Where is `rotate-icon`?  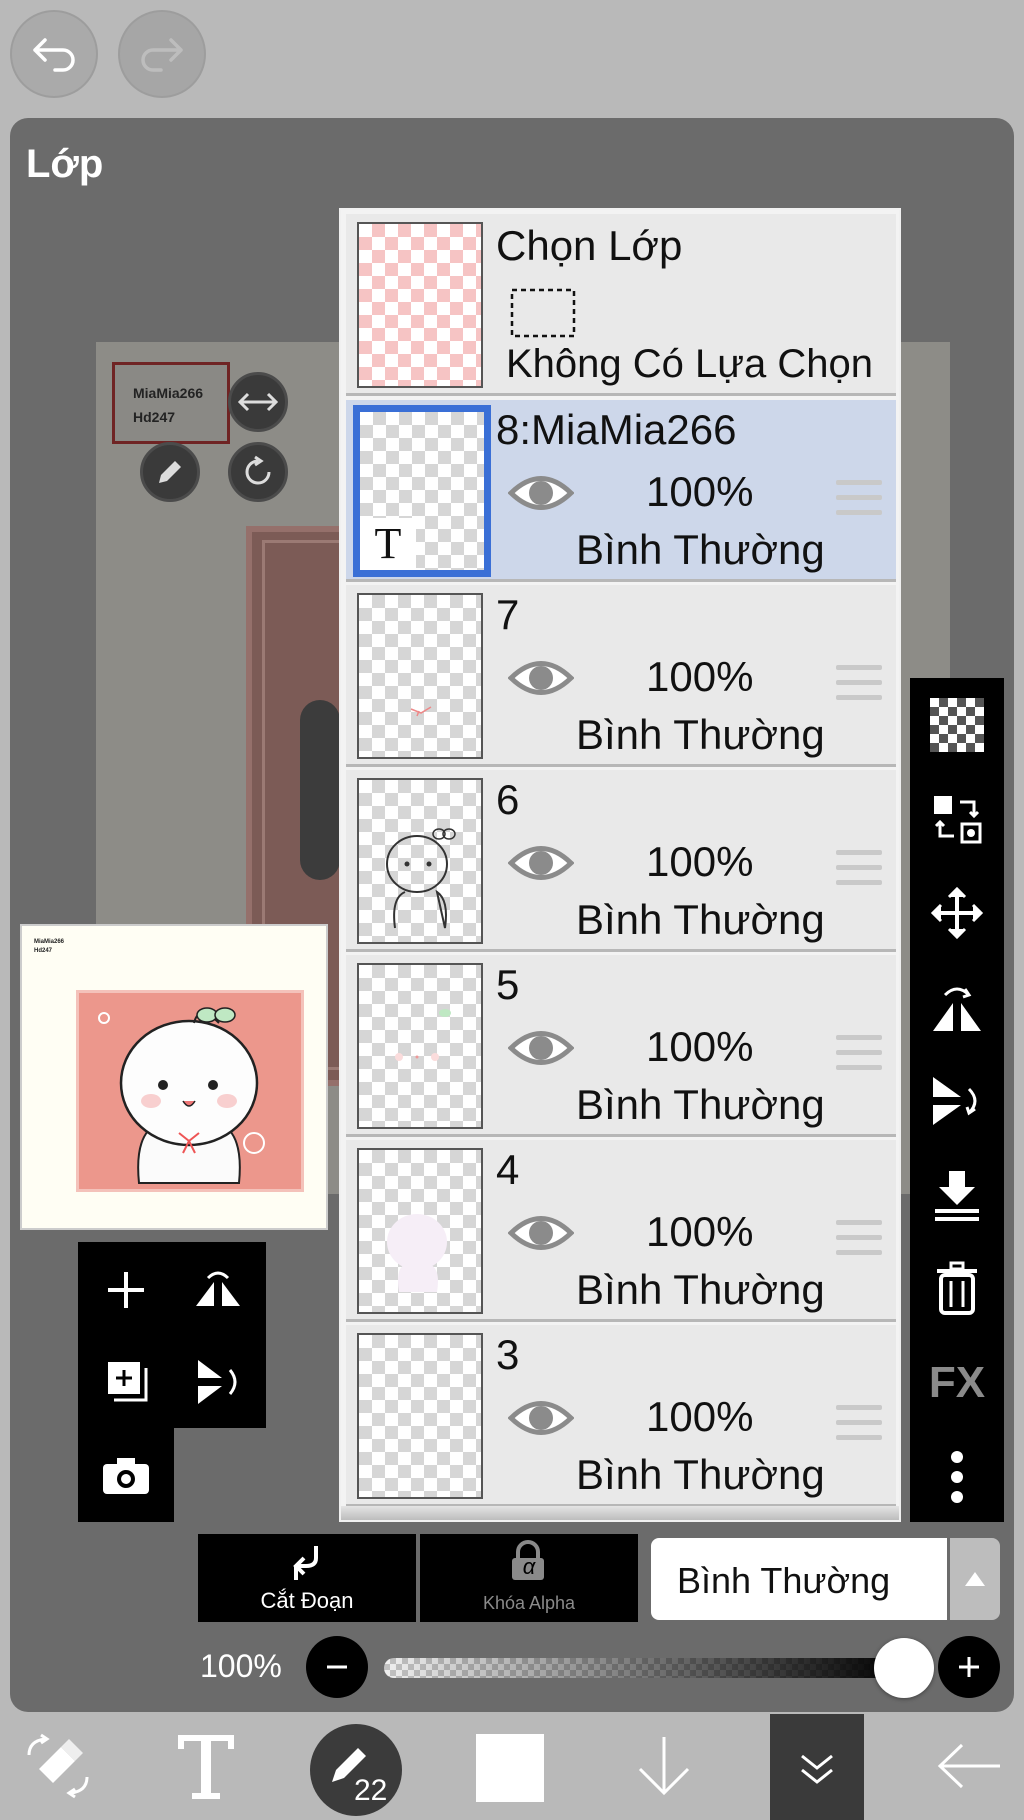
rotate-icon is located at coordinates (258, 470).